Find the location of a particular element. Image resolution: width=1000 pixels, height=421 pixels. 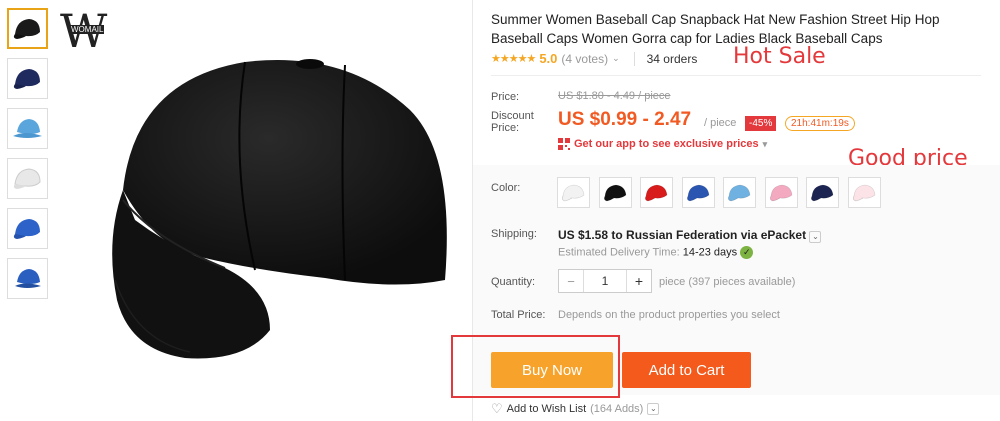

quantity-label: Quantity: is located at coordinates (513, 282).